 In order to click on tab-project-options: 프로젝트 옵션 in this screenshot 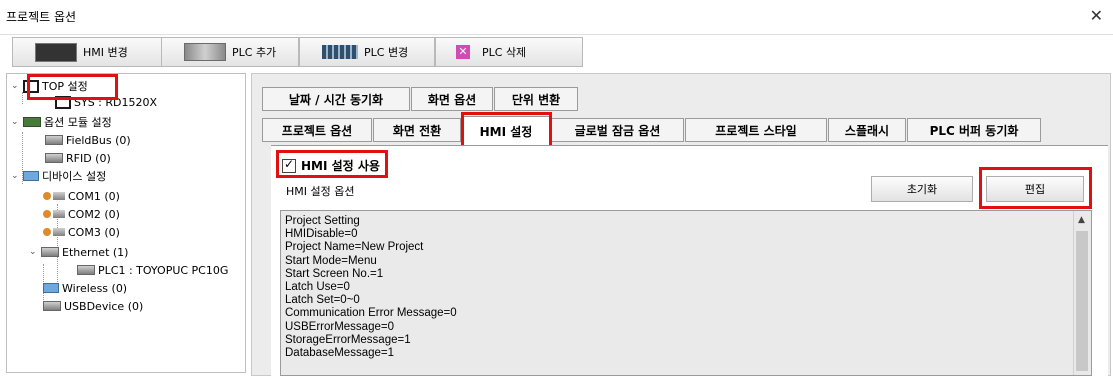, I will do `click(317, 130)`.